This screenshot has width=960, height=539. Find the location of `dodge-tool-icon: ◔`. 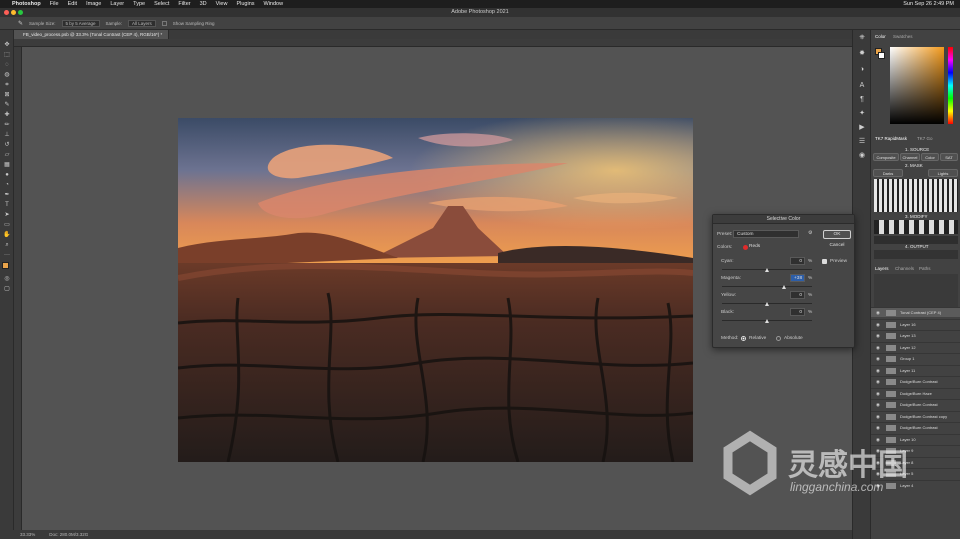

dodge-tool-icon: ◔ is located at coordinates (7, 185).